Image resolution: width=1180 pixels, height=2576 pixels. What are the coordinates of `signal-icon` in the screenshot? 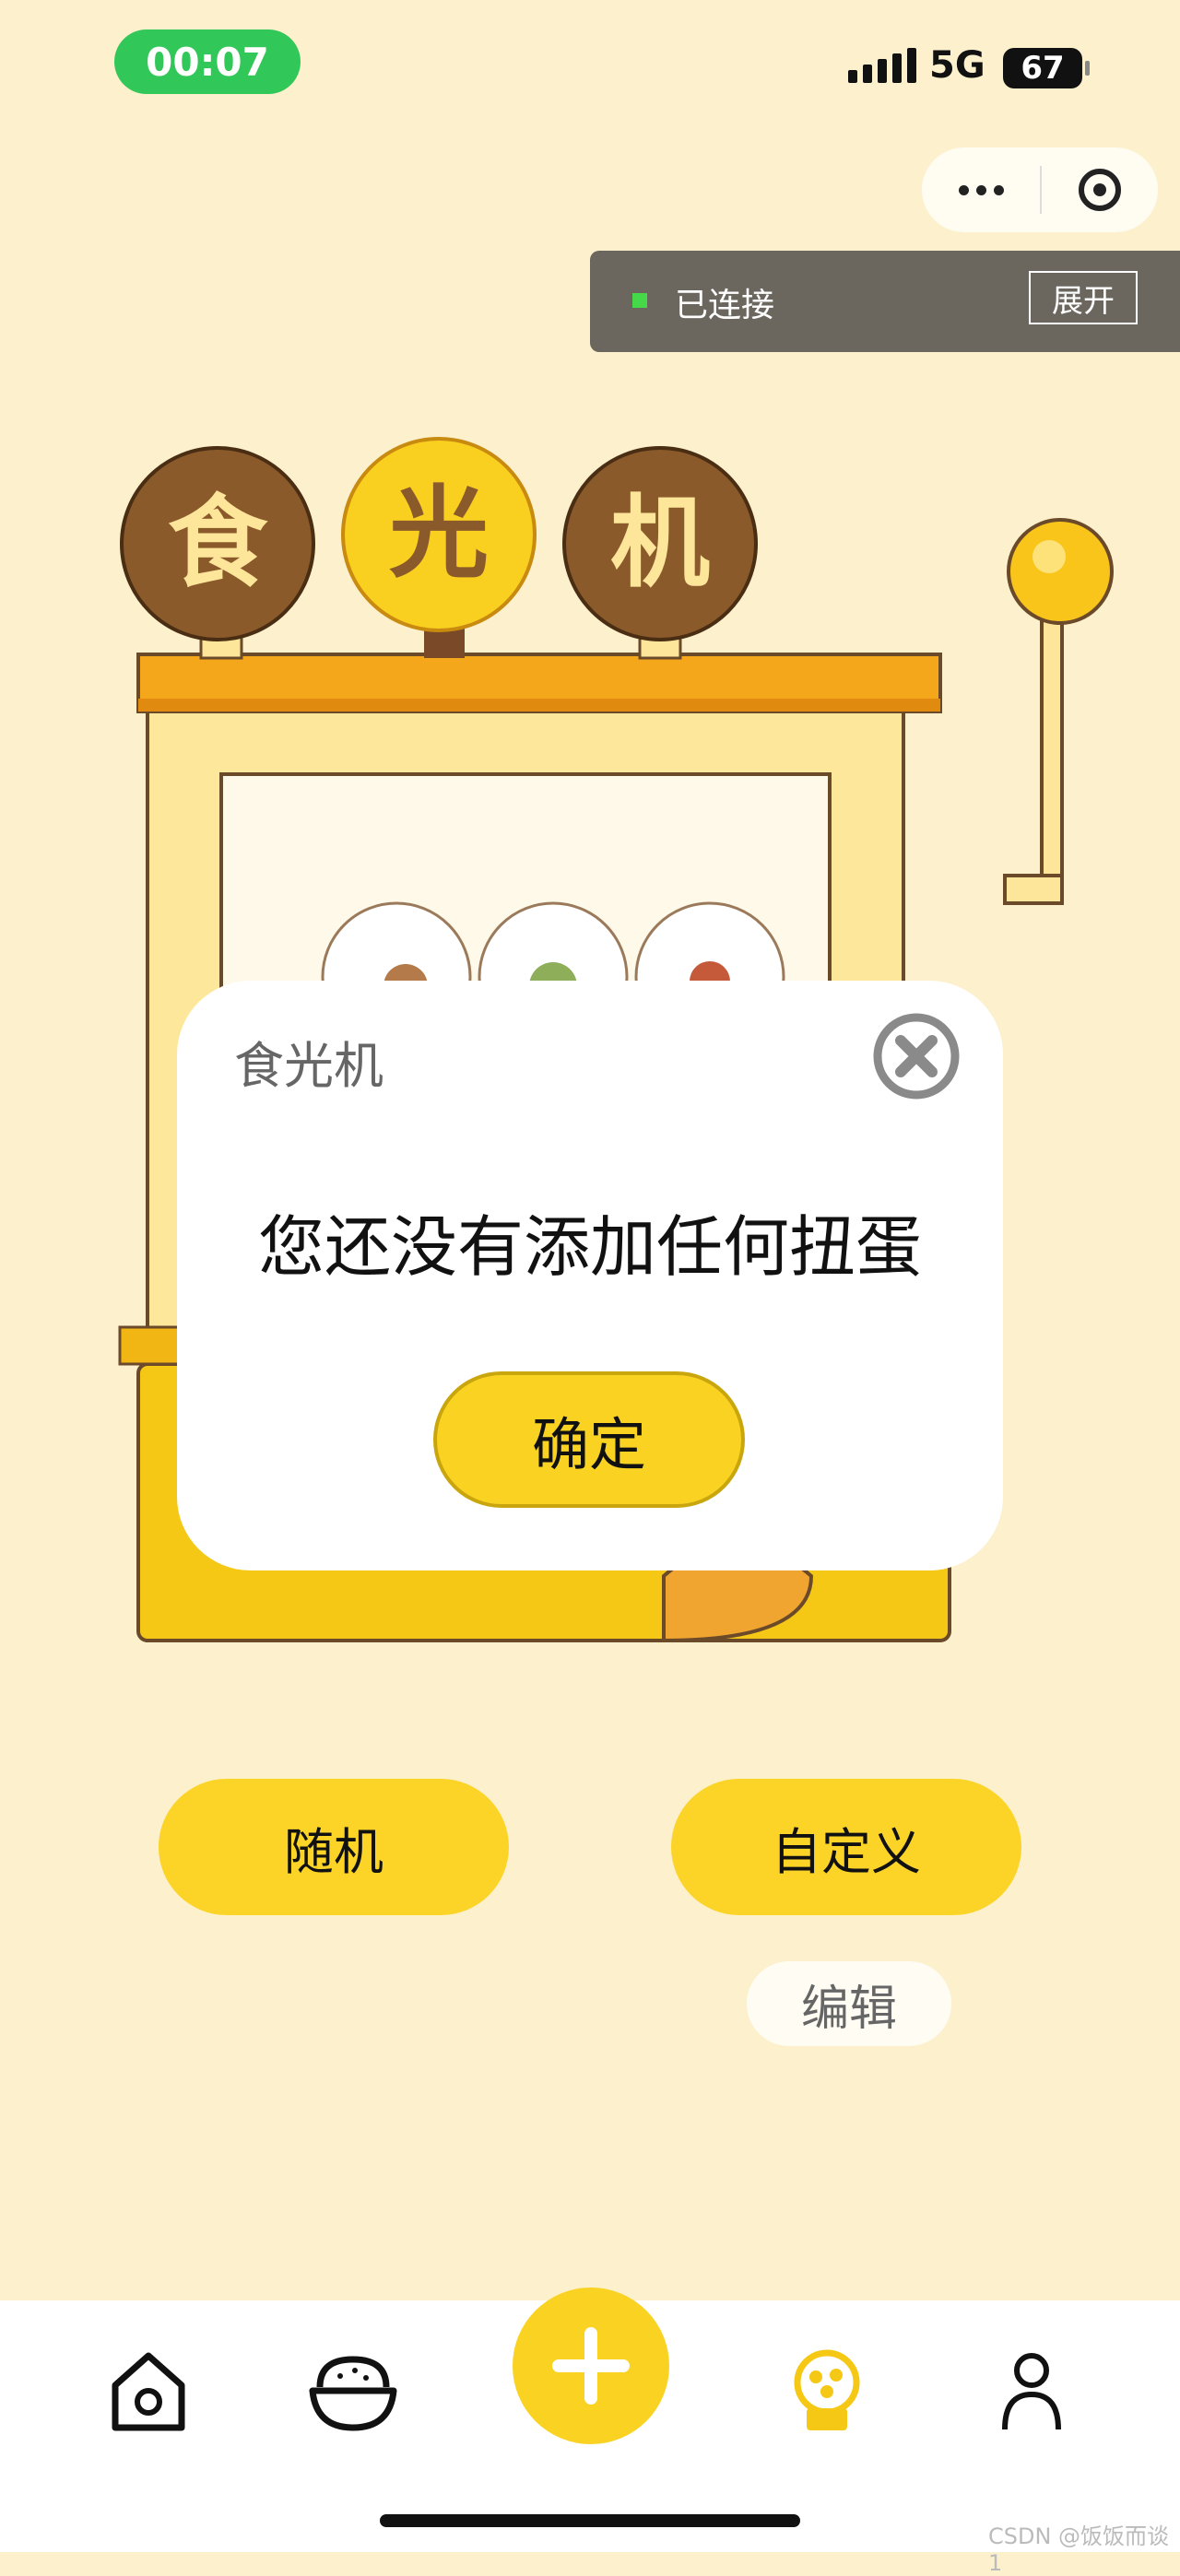 It's located at (882, 65).